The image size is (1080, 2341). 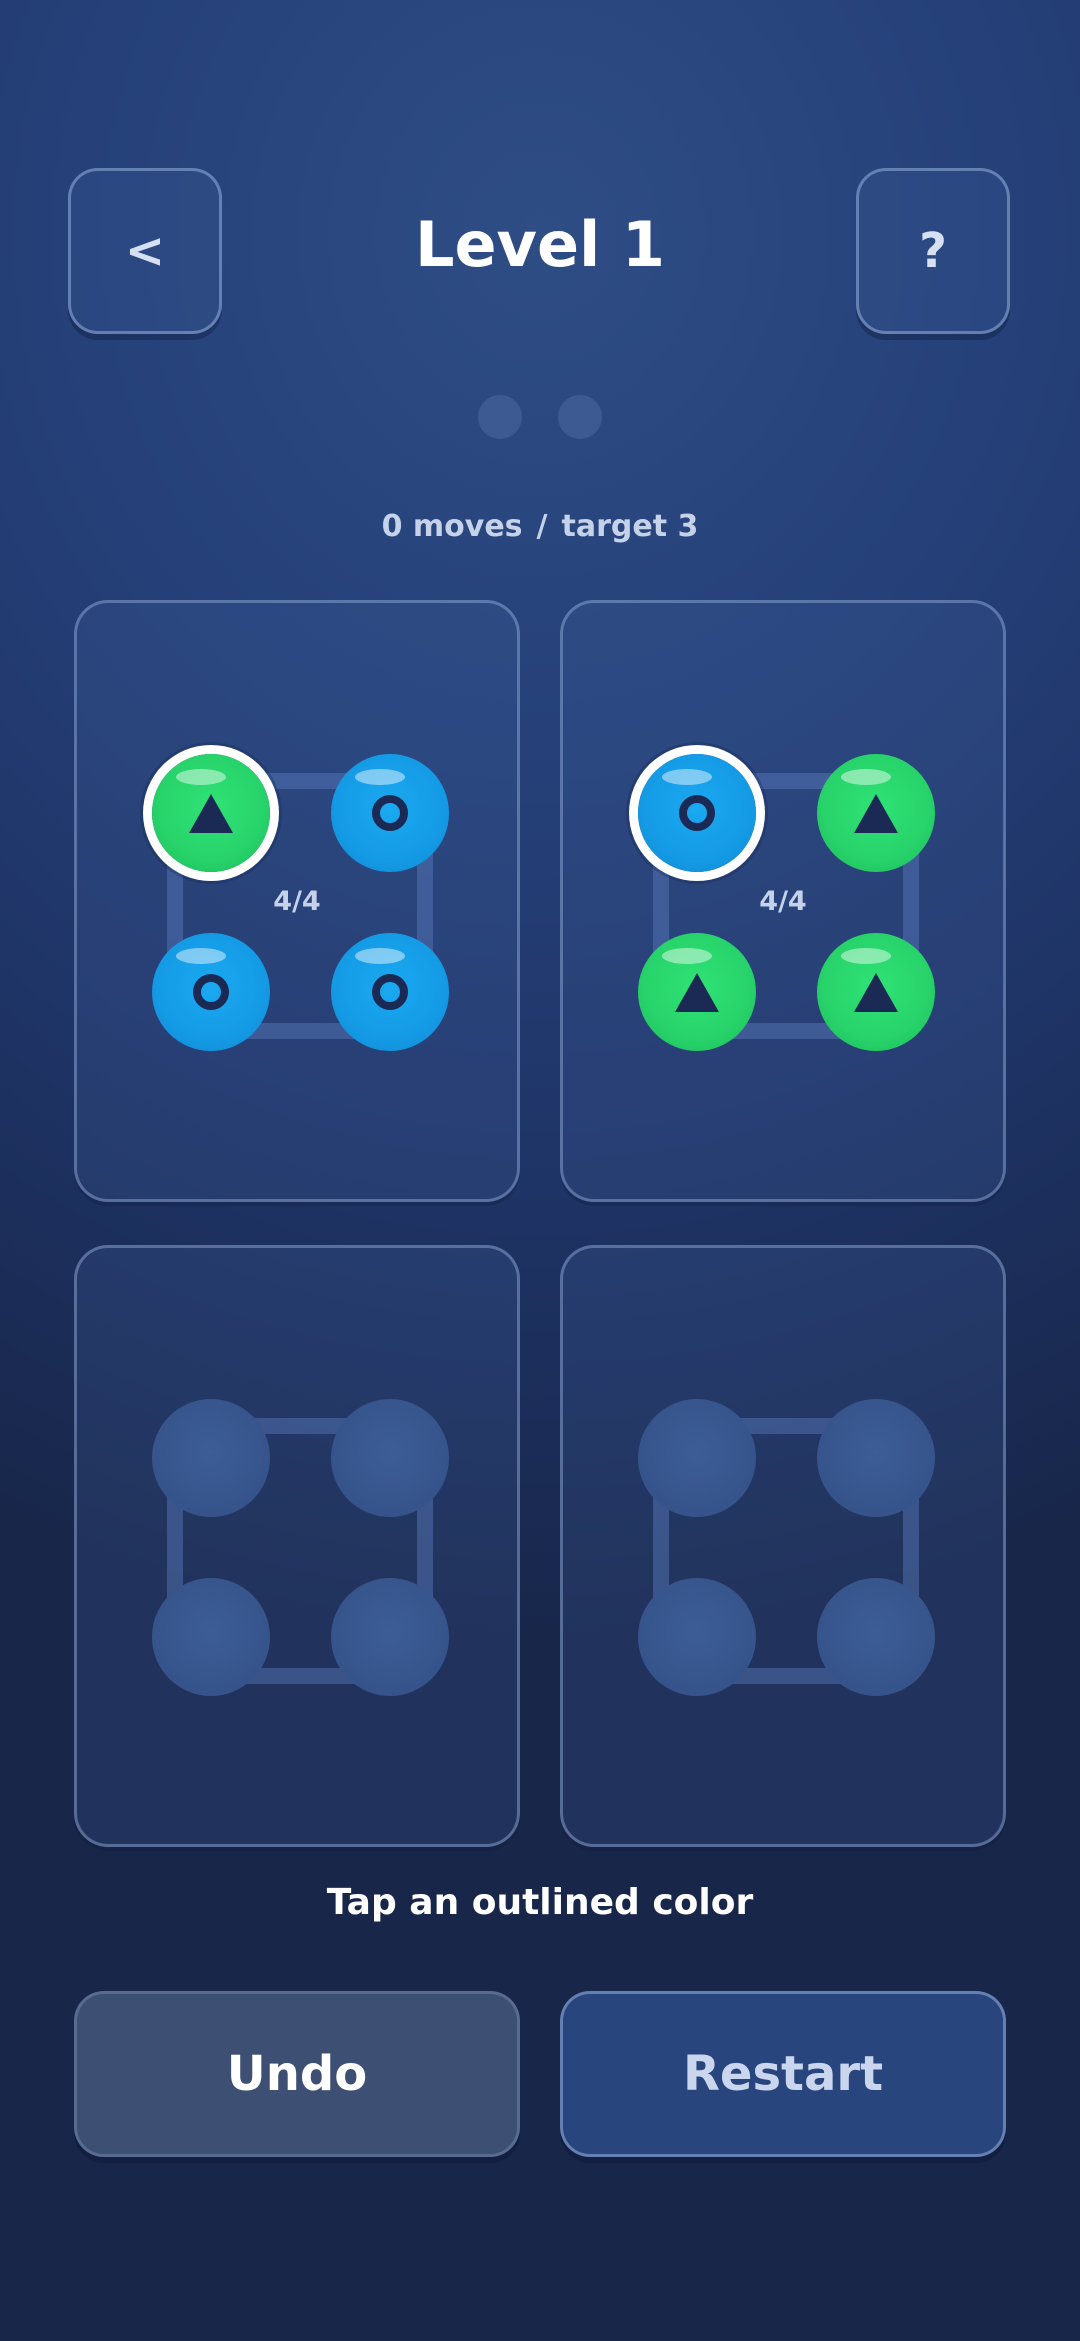 I want to click on help-button: ?, so click(x=933, y=251).